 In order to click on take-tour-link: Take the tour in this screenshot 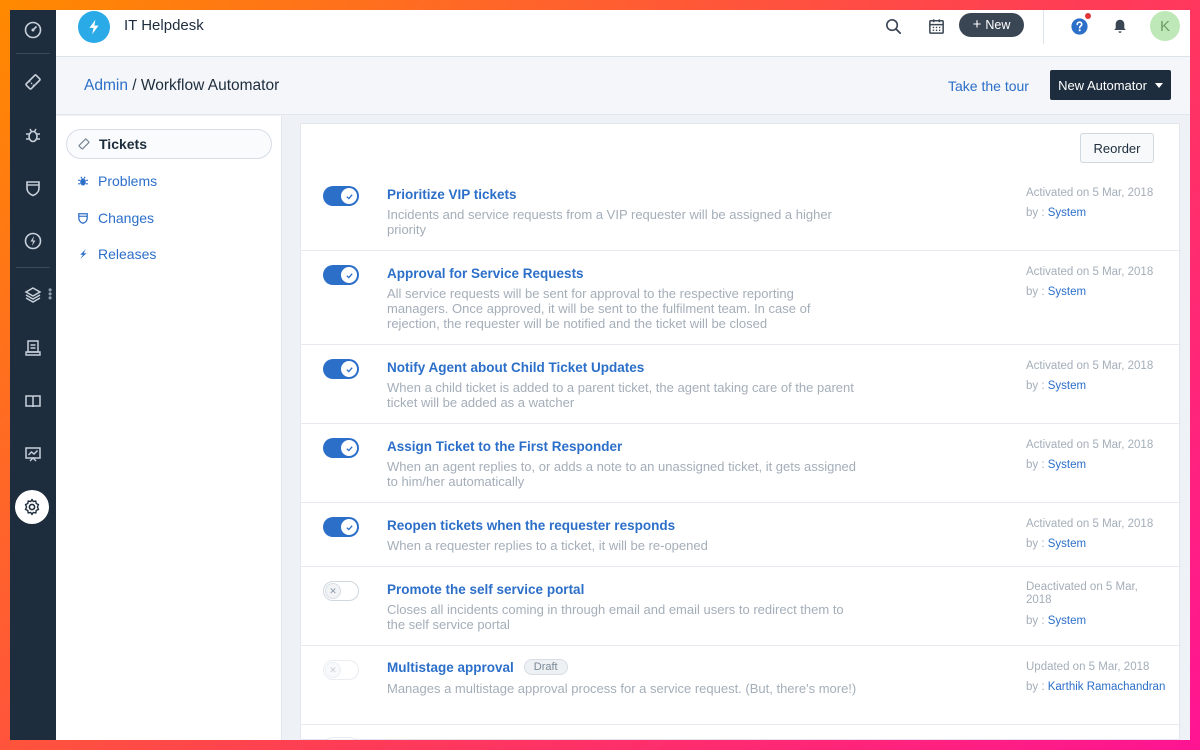, I will do `click(988, 86)`.